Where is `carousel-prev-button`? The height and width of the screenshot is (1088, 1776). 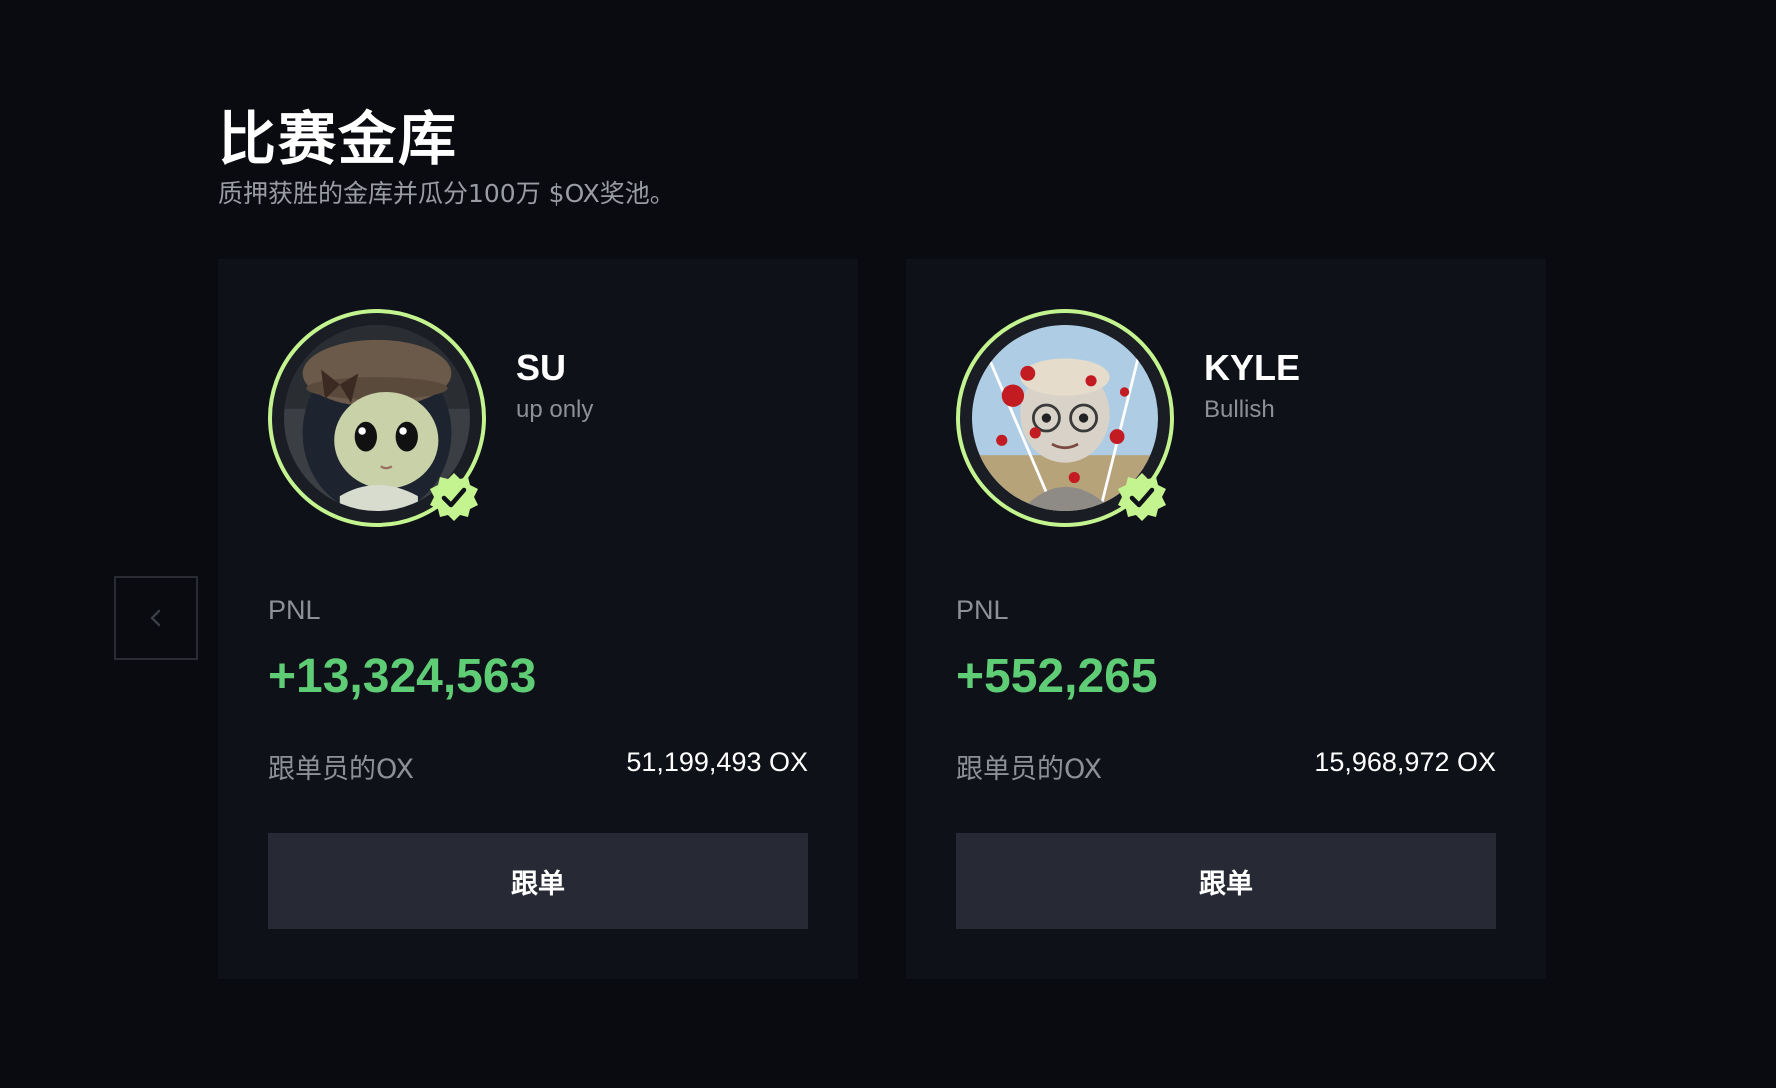
carousel-prev-button is located at coordinates (156, 618).